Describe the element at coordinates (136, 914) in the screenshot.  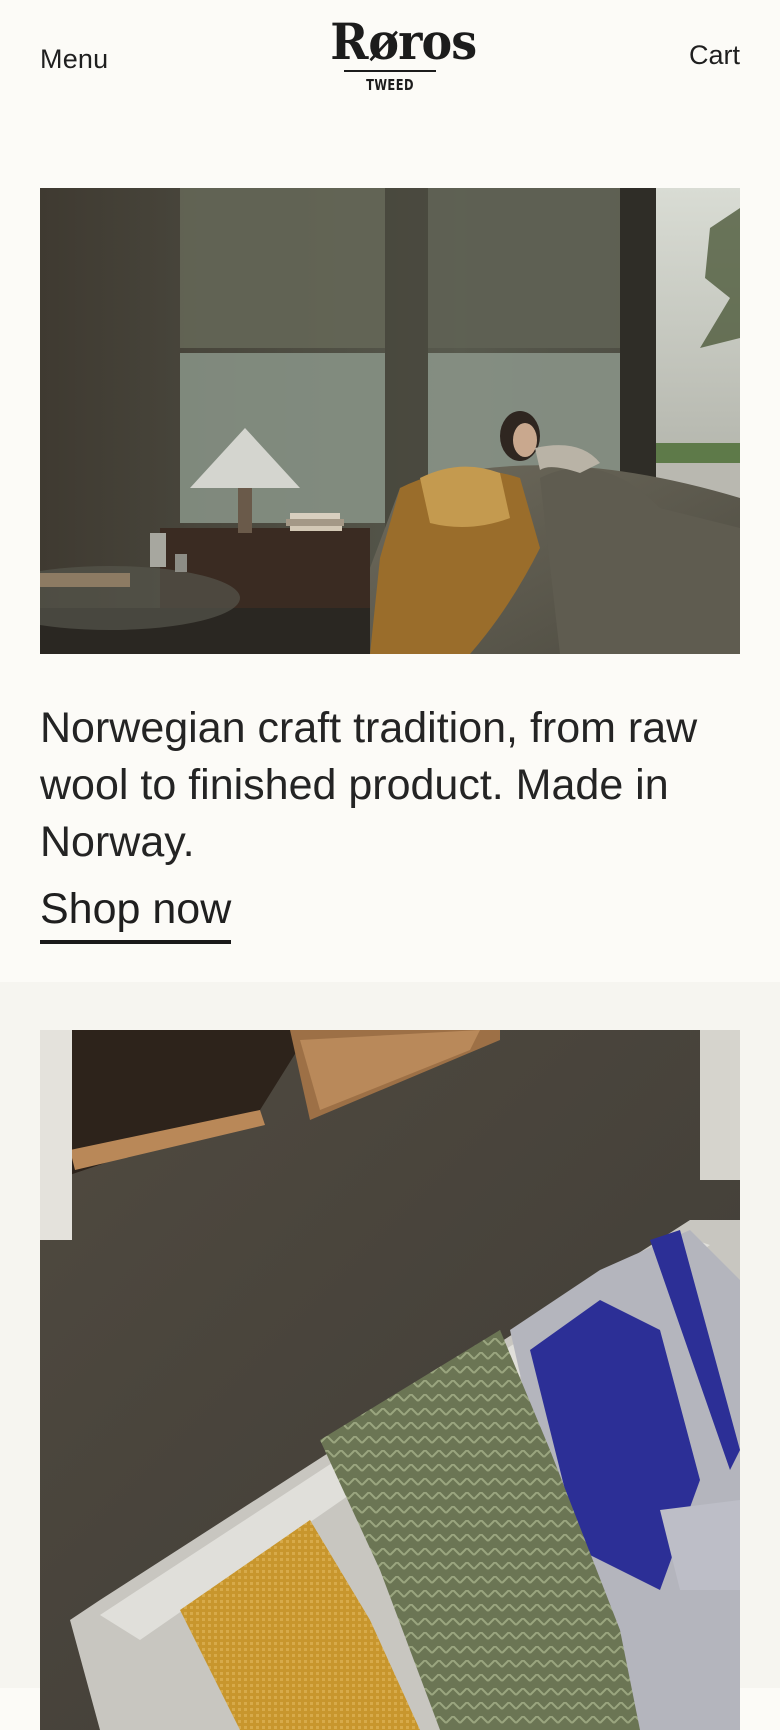
I see `shop-now-link: Shop now` at that location.